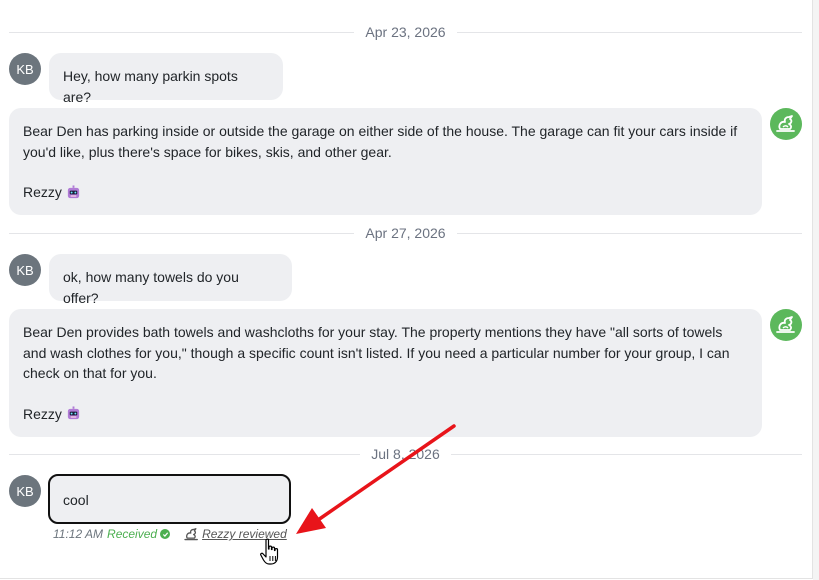 This screenshot has height=580, width=819. I want to click on scrollbar, so click(816, 290).